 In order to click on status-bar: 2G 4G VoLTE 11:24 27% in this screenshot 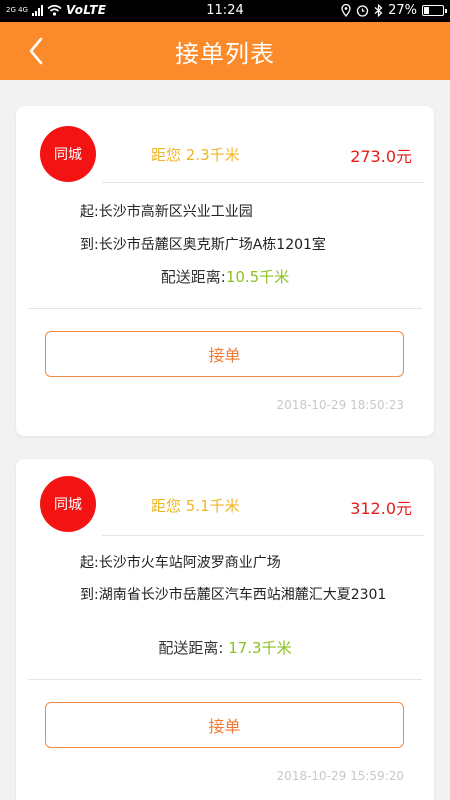, I will do `click(225, 11)`.